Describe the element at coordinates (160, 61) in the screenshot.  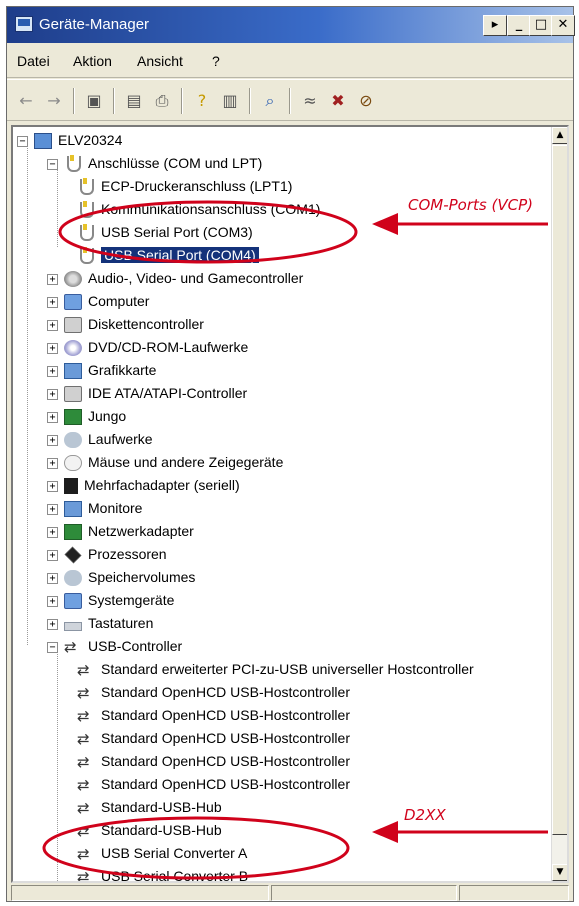
I see `menu-ansicht: Ansicht` at that location.